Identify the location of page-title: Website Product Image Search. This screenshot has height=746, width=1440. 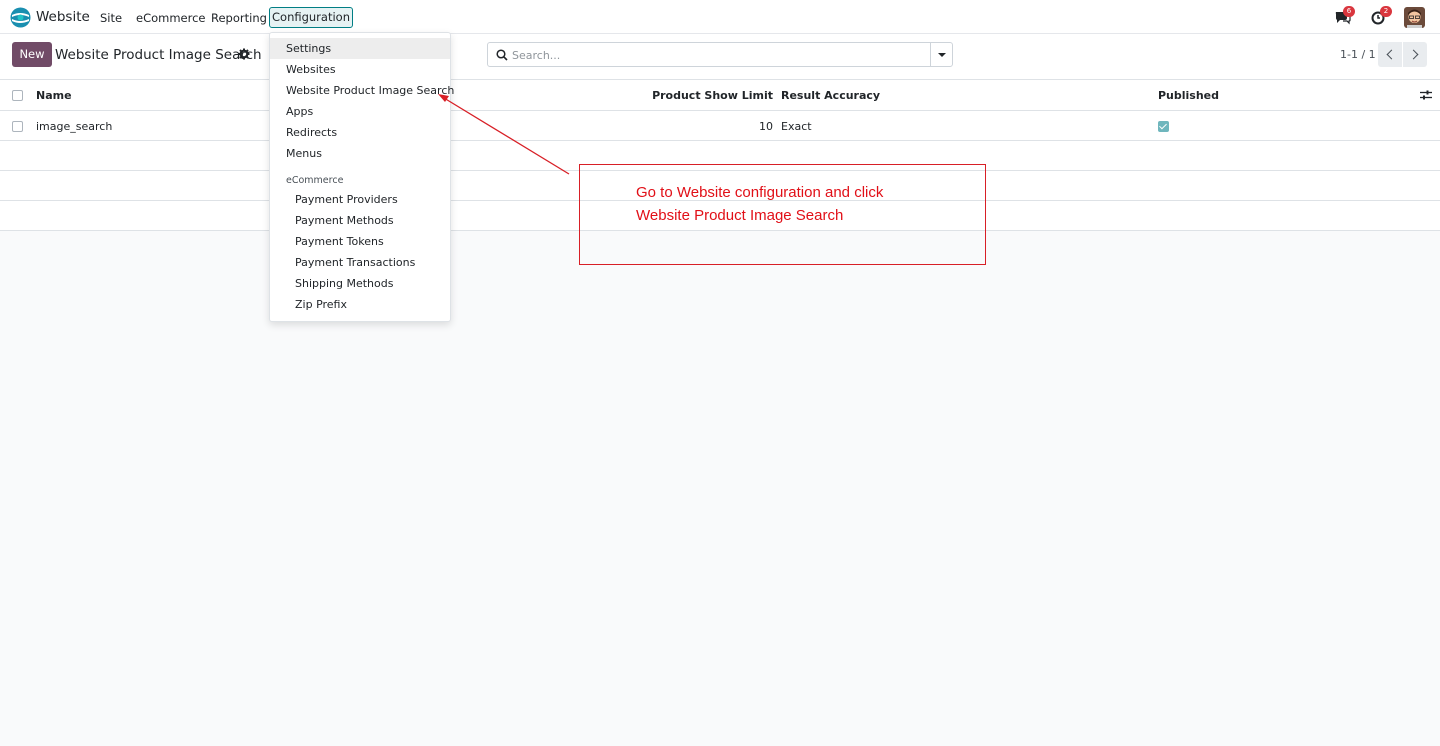
(158, 55).